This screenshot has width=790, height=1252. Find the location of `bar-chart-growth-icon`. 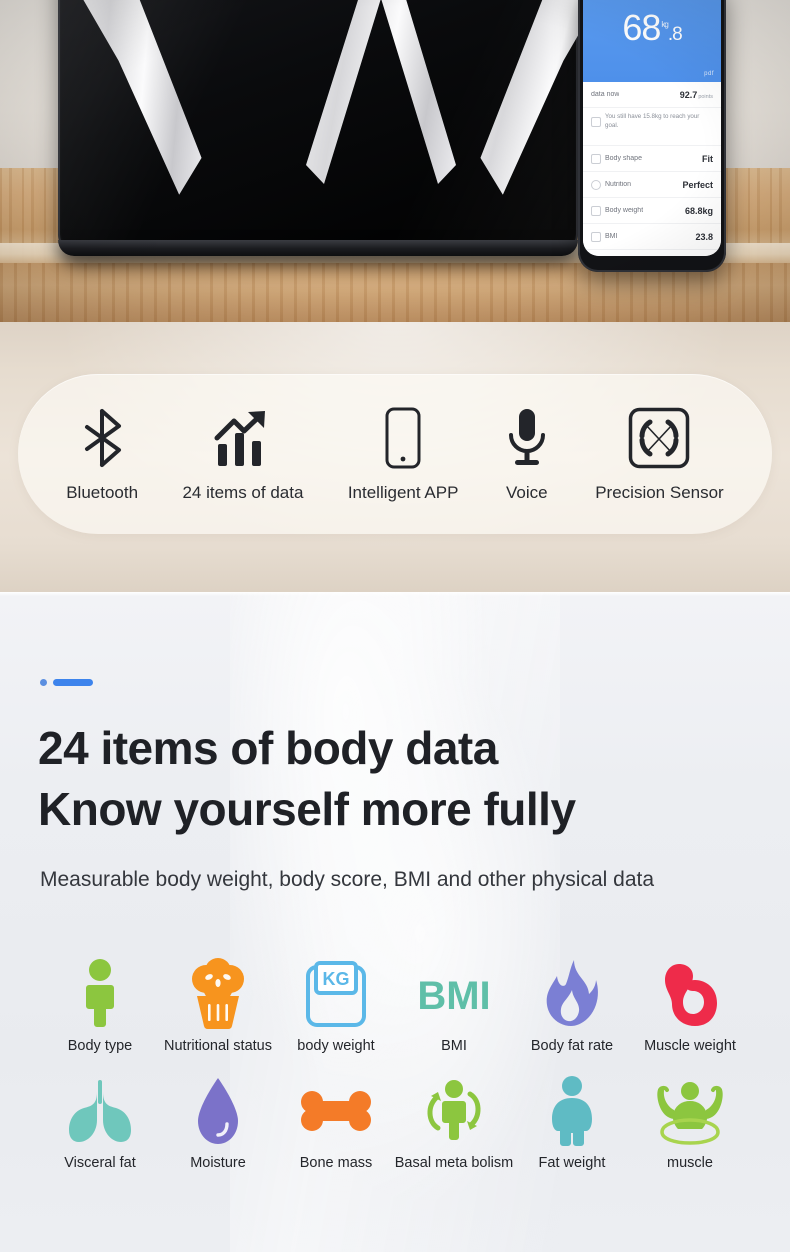

bar-chart-growth-icon is located at coordinates (243, 438).